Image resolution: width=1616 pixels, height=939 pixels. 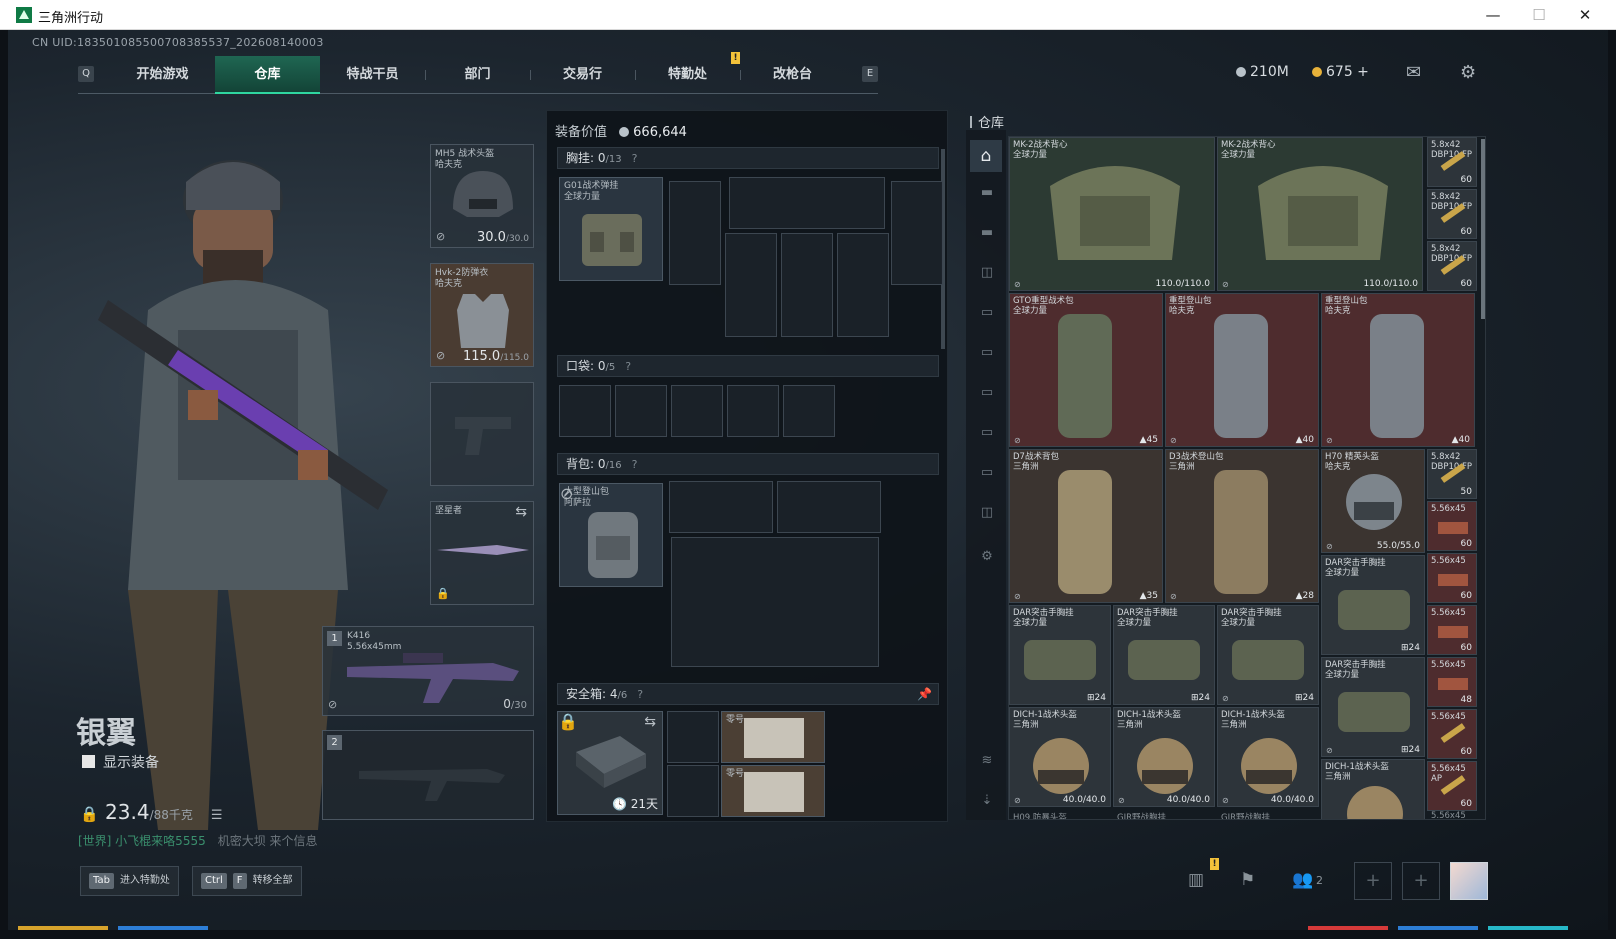 I want to click on minimize-button: —, so click(x=1493, y=15).